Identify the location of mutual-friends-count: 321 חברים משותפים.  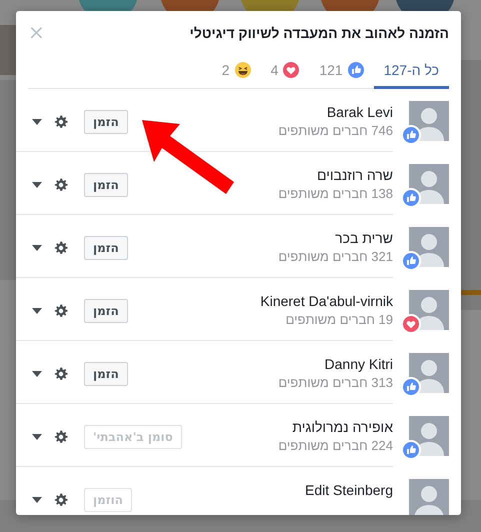
(335, 256).